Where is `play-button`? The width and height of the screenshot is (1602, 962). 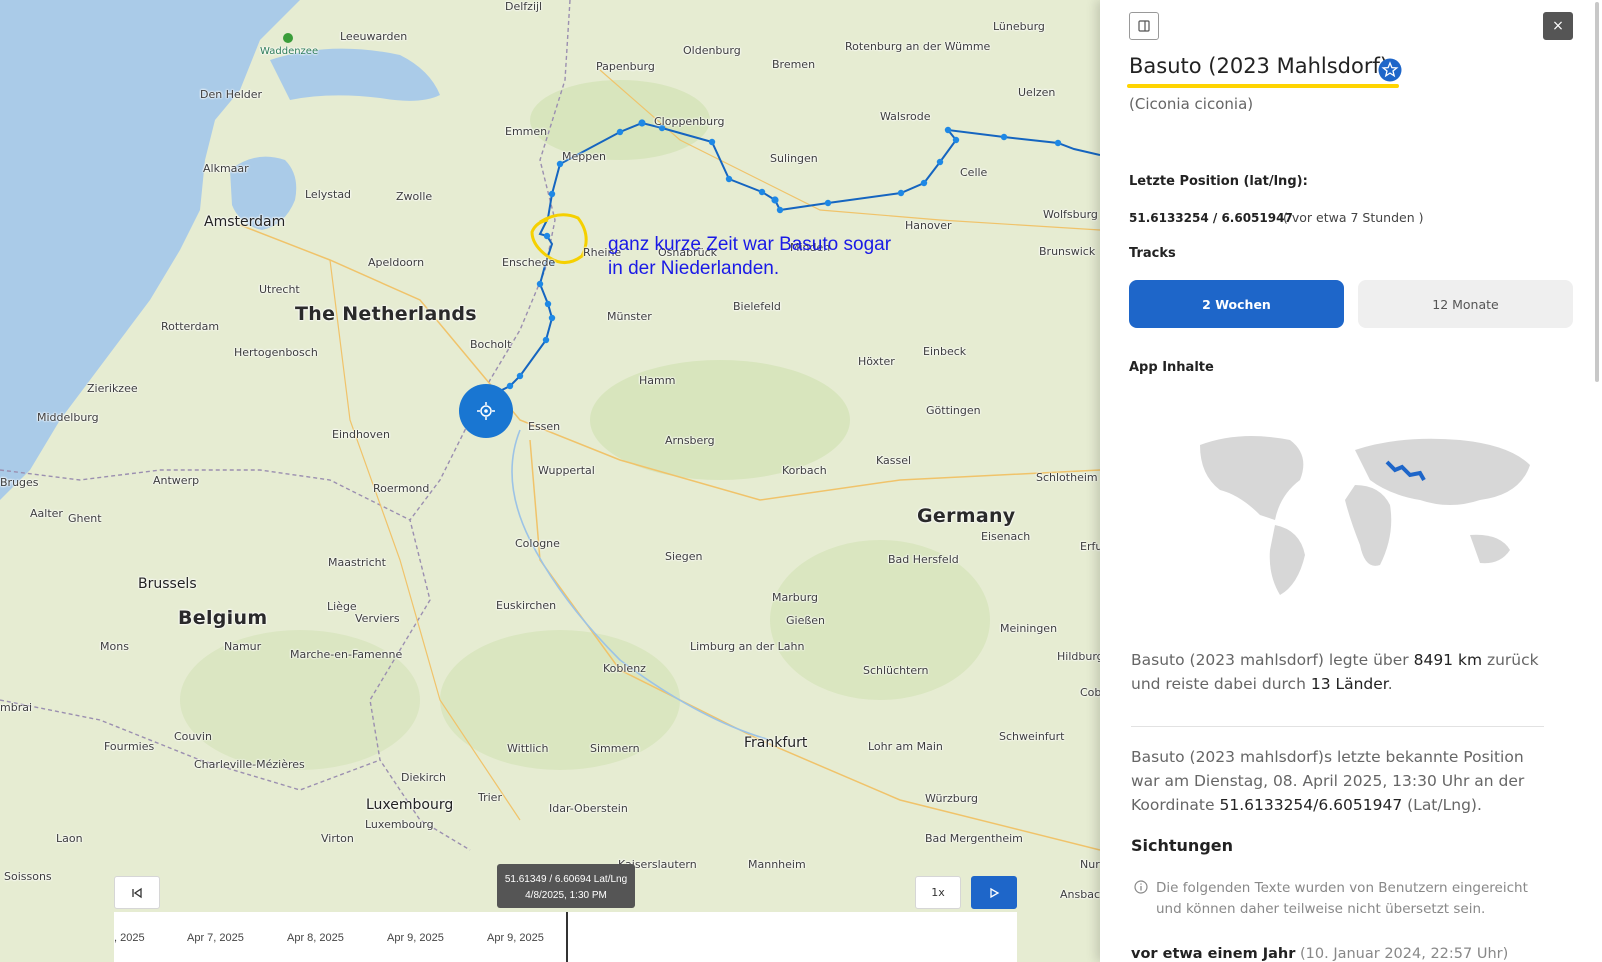
play-button is located at coordinates (994, 892).